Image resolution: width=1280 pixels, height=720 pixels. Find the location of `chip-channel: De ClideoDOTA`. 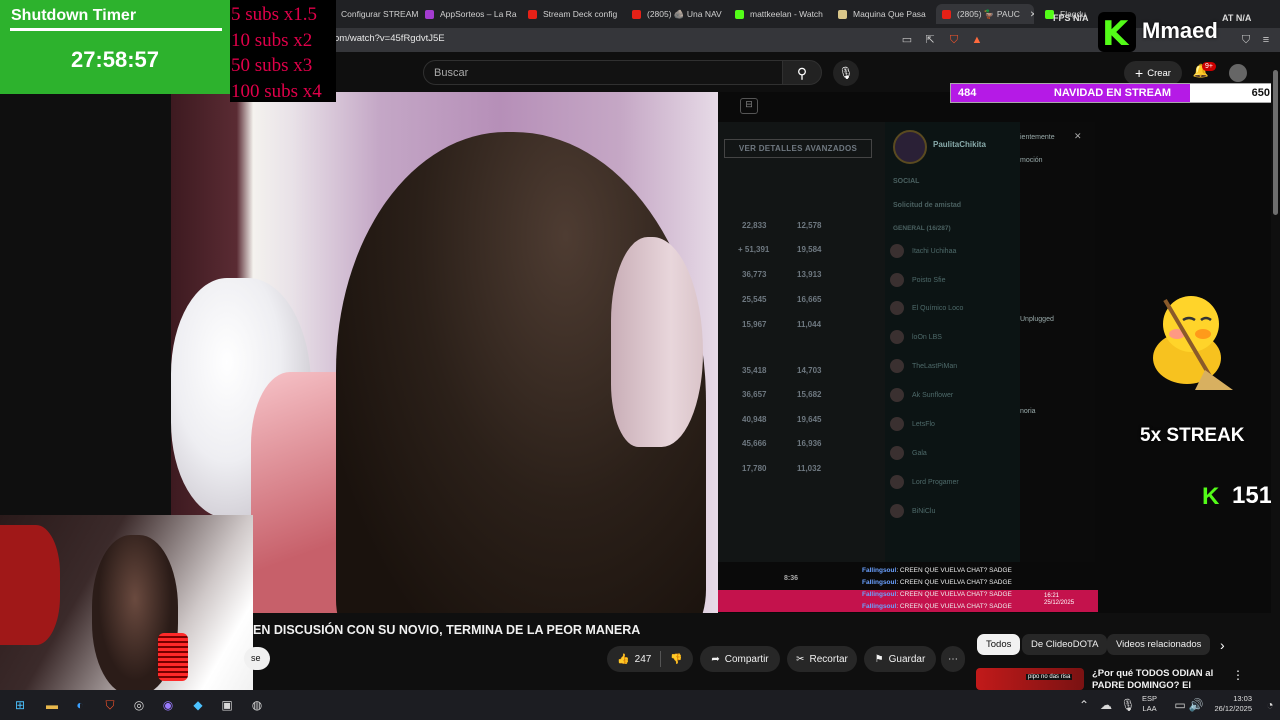

chip-channel: De ClideoDOTA is located at coordinates (1065, 644).